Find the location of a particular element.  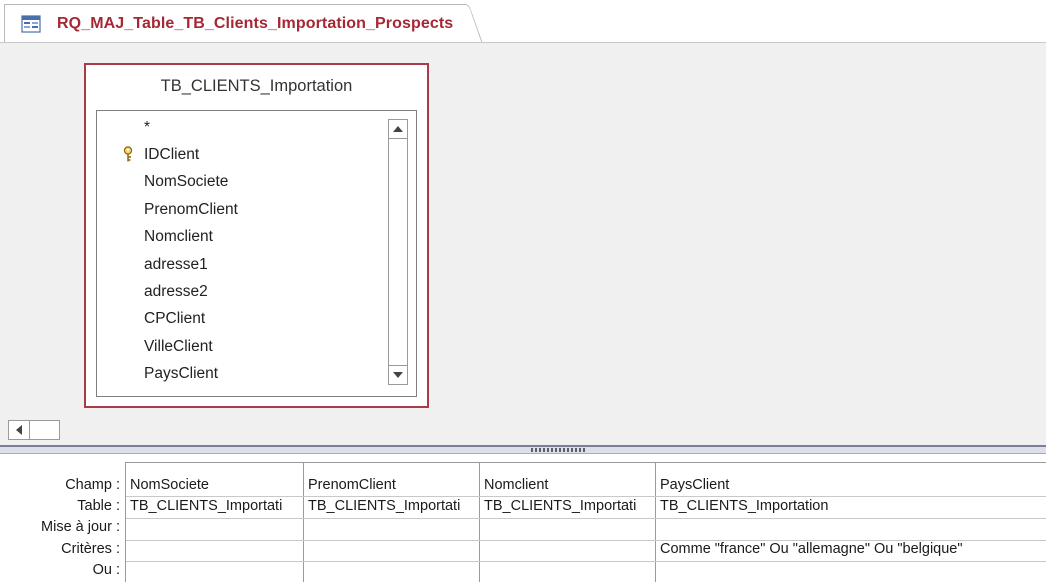

cell-table-1: TB_CLIENTS_Importati is located at coordinates (214, 506).